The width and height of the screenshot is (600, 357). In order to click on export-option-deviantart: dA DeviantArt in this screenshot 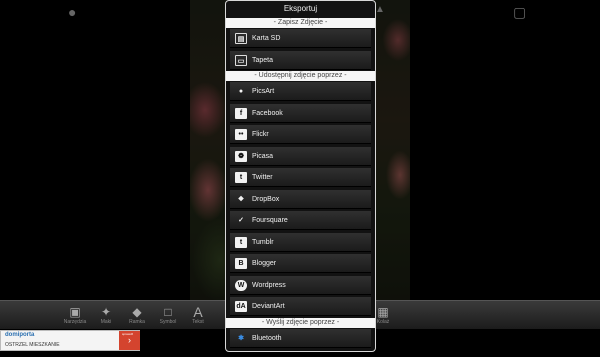, I will do `click(300, 306)`.